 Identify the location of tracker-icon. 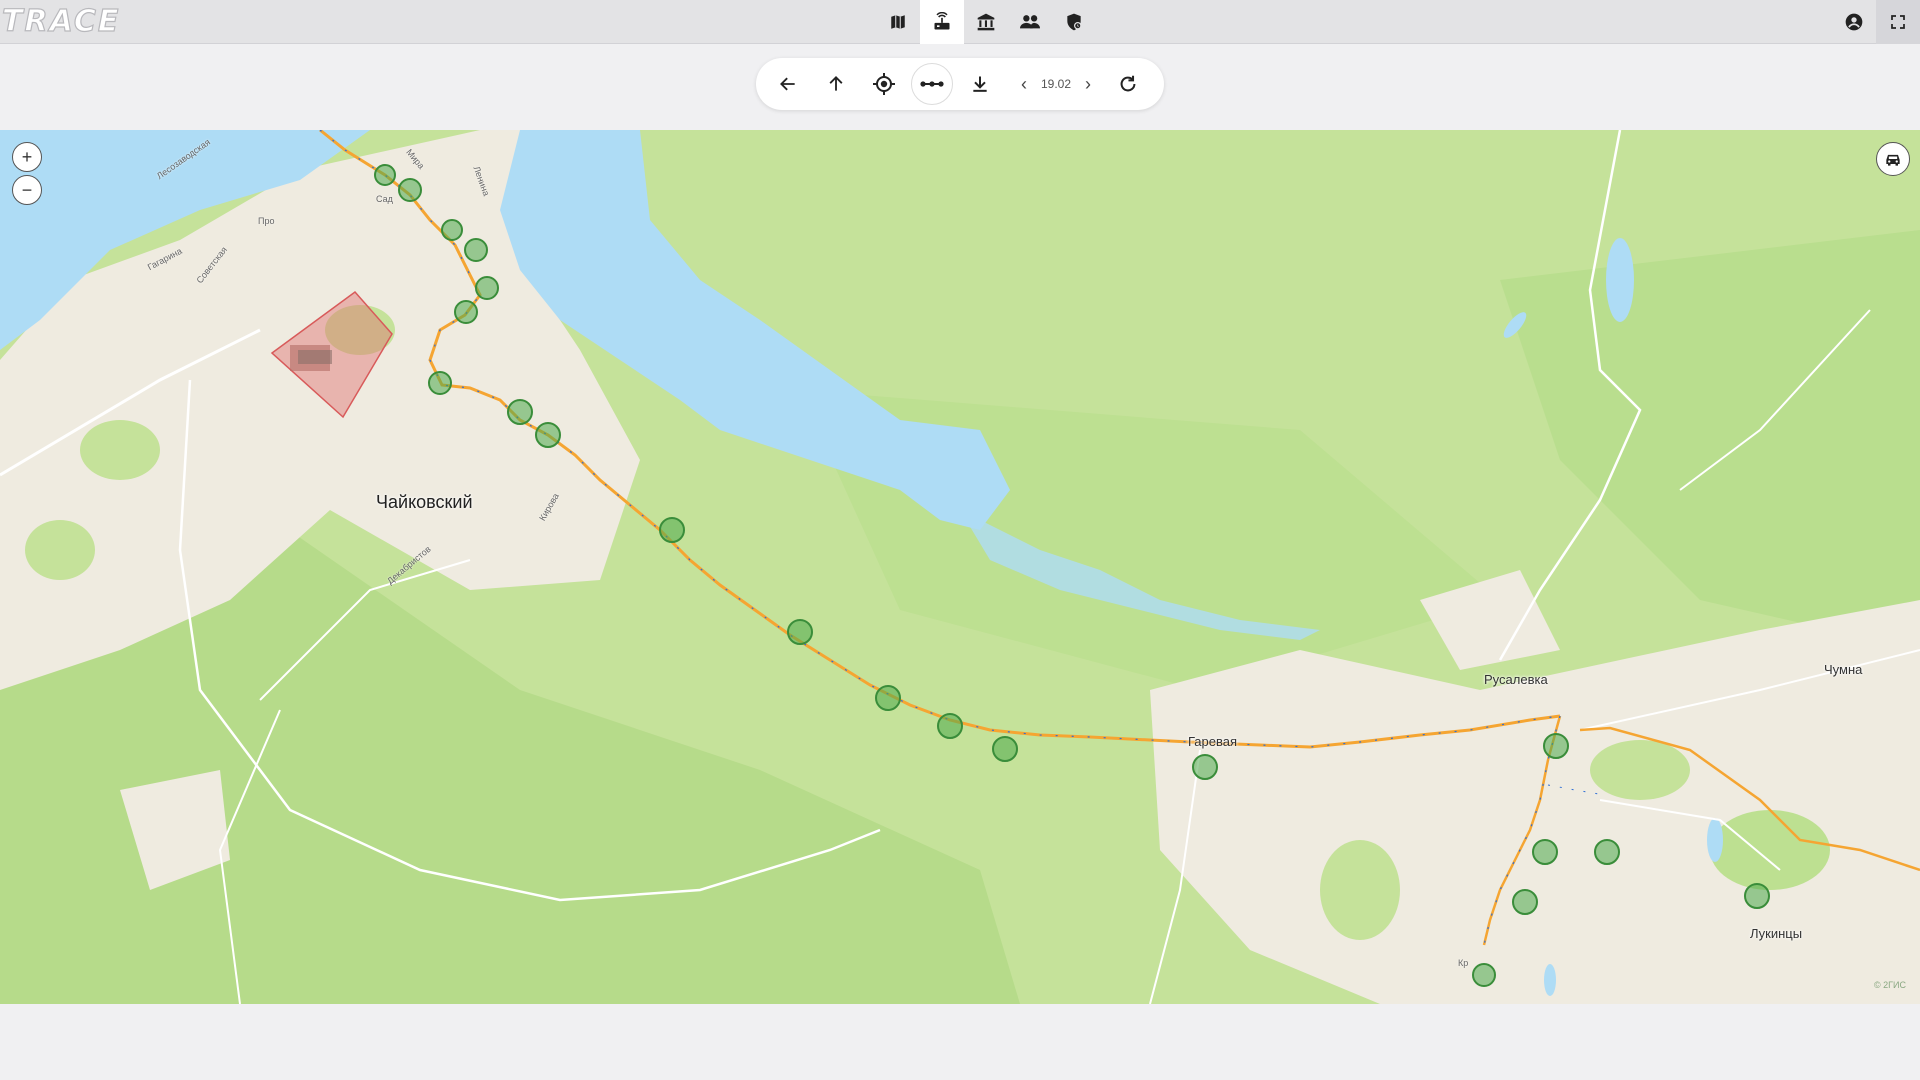
(942, 22).